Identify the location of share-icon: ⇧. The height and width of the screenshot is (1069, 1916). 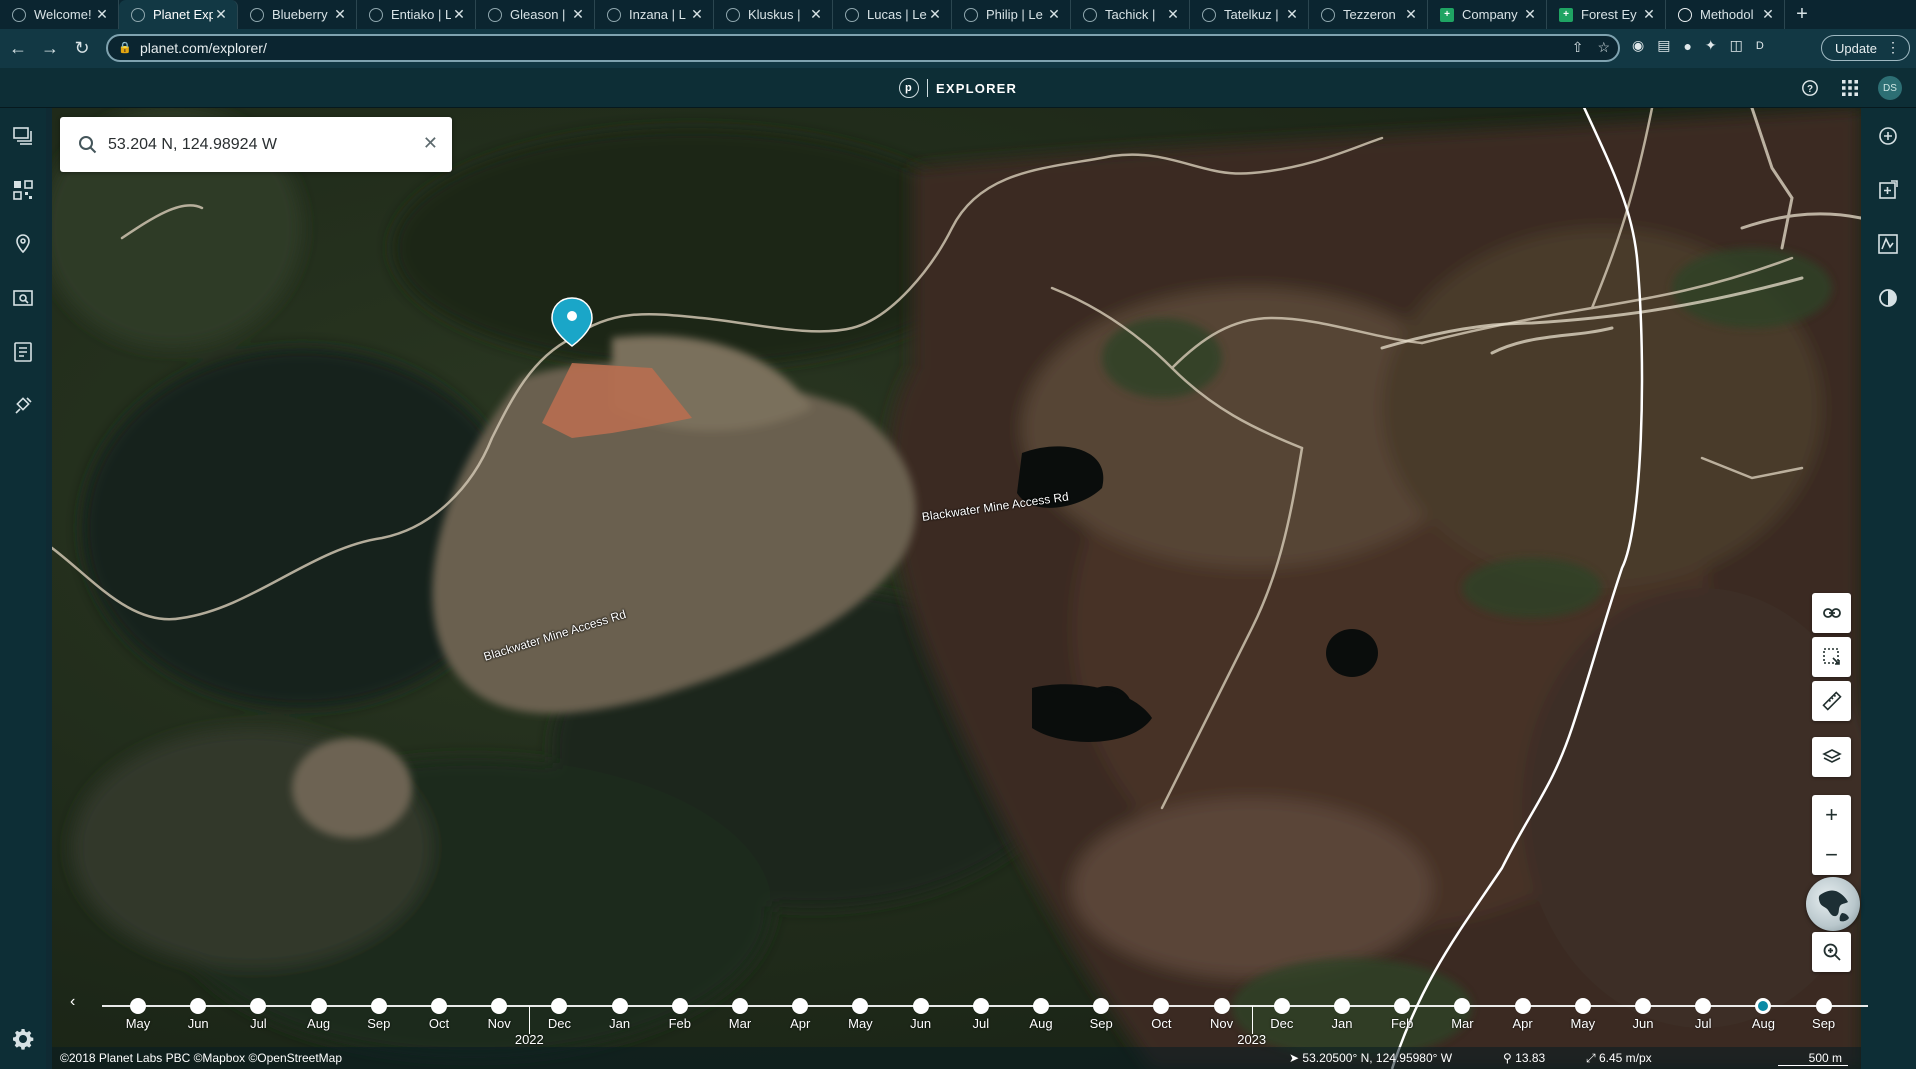
(1578, 47).